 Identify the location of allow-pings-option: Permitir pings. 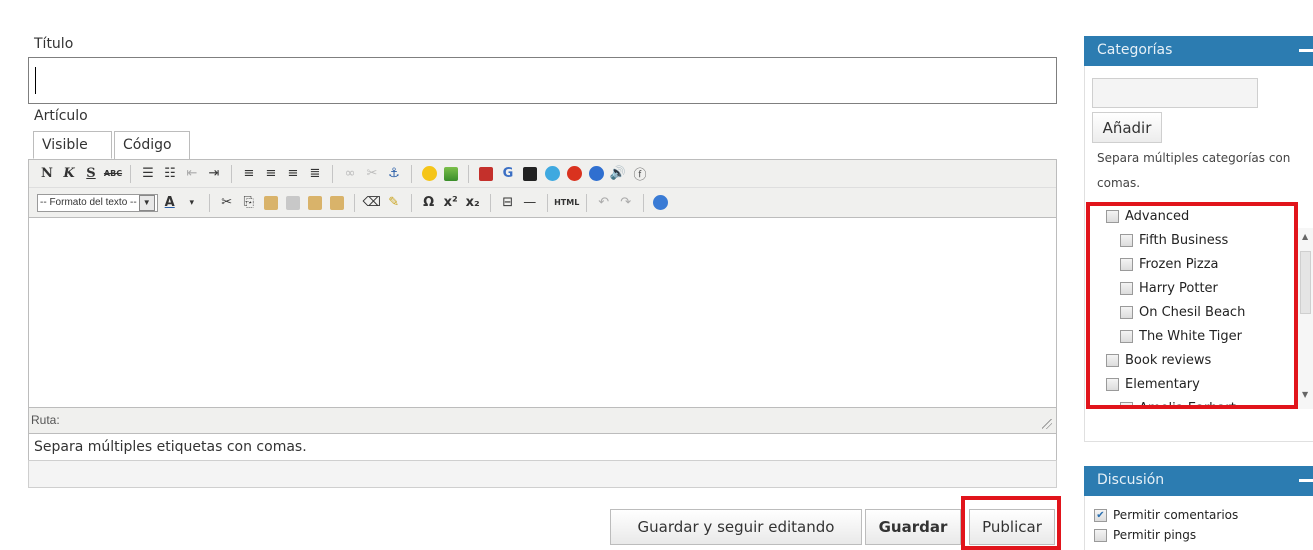
(1145, 535).